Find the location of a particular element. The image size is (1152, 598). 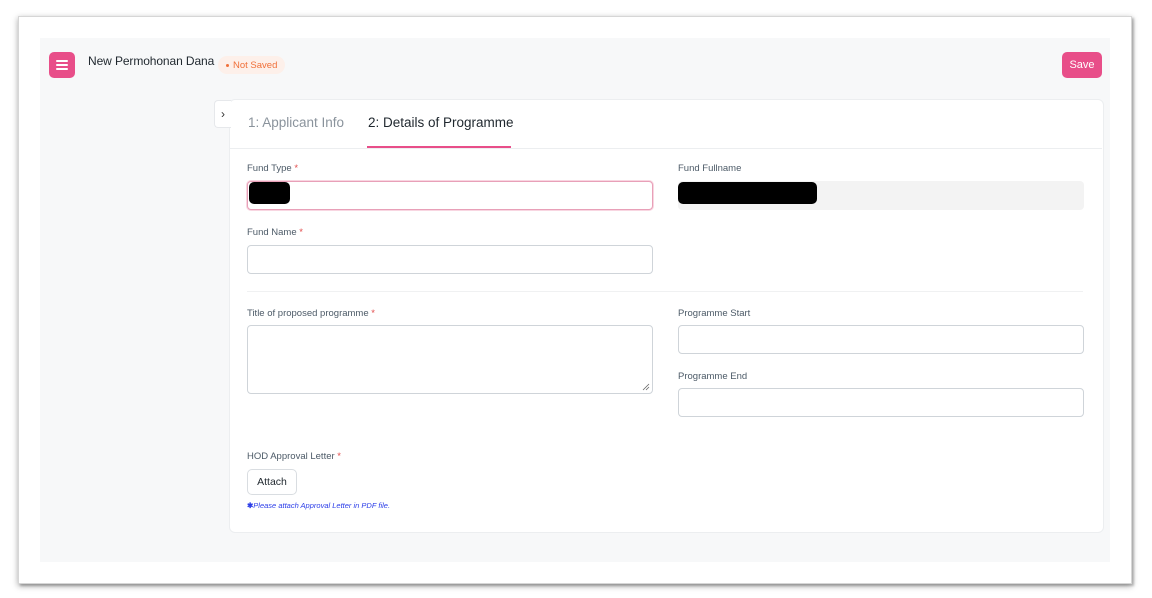

tab-bar is located at coordinates (665, 124).